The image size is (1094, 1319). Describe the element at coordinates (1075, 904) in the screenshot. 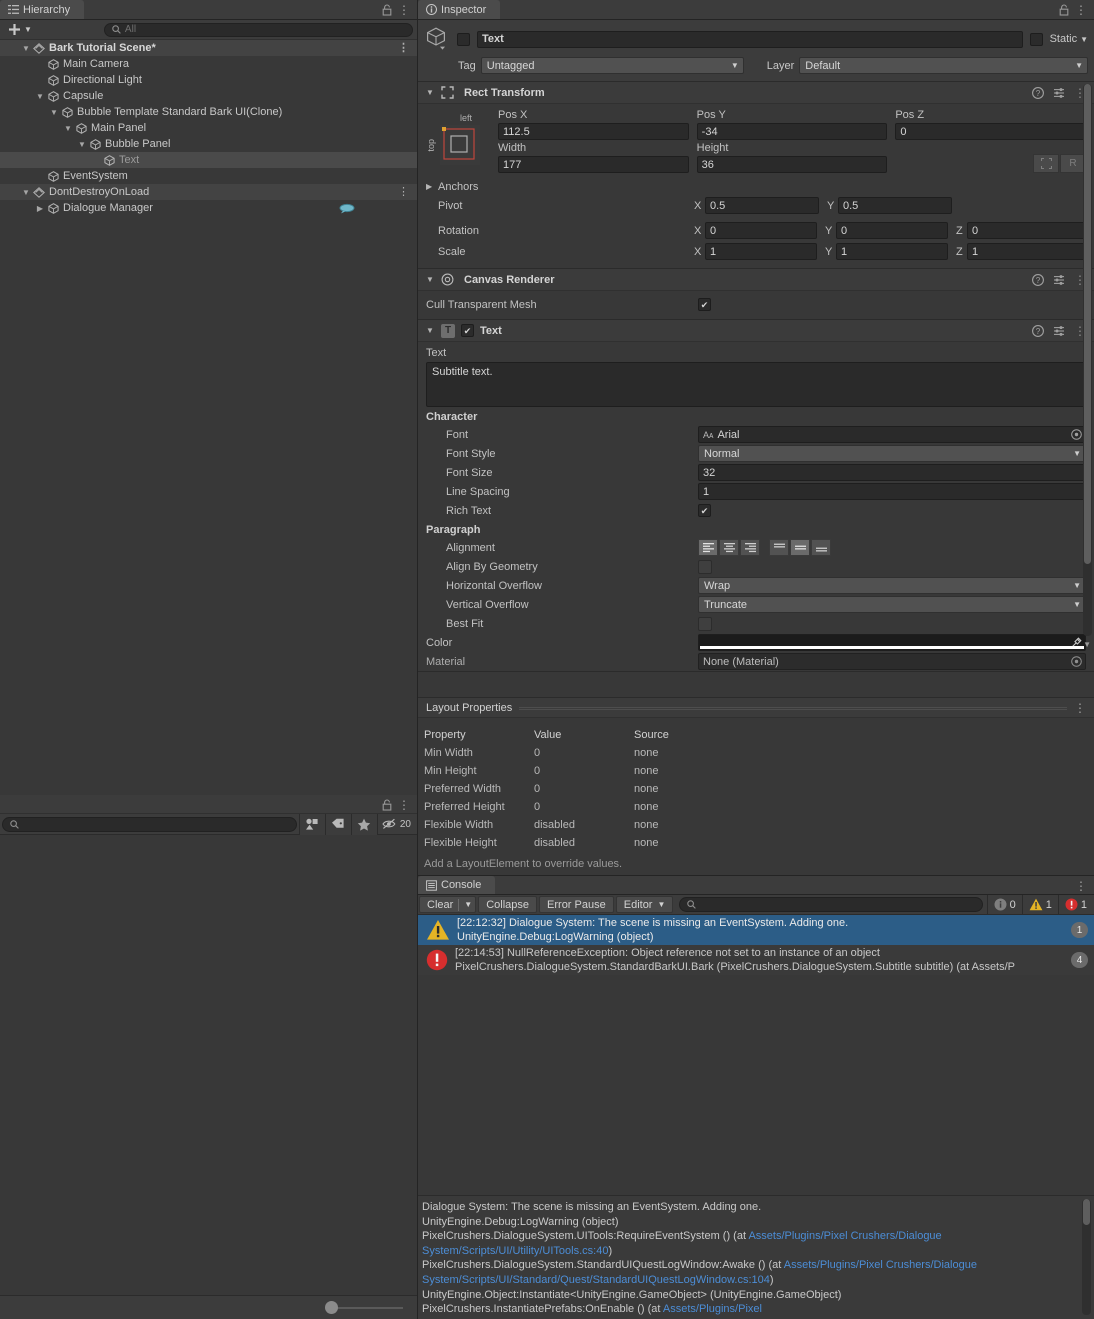

I see `error-counter: 1` at that location.